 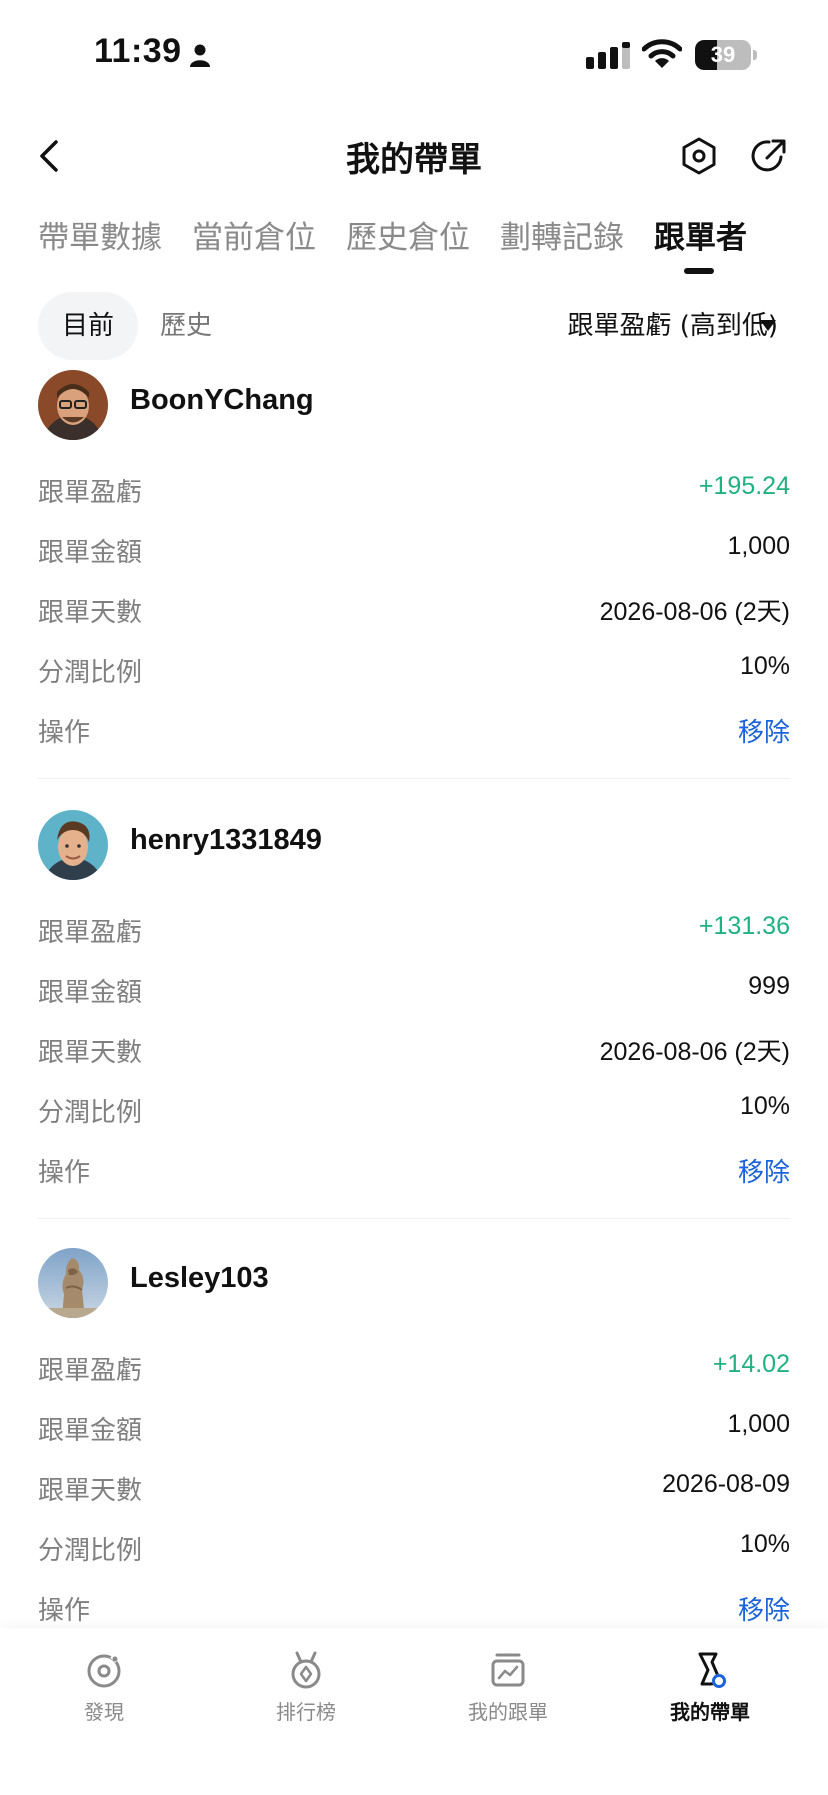 I want to click on filter-row: 目前 歷史 跟單盈虧 (高到低), so click(x=414, y=326).